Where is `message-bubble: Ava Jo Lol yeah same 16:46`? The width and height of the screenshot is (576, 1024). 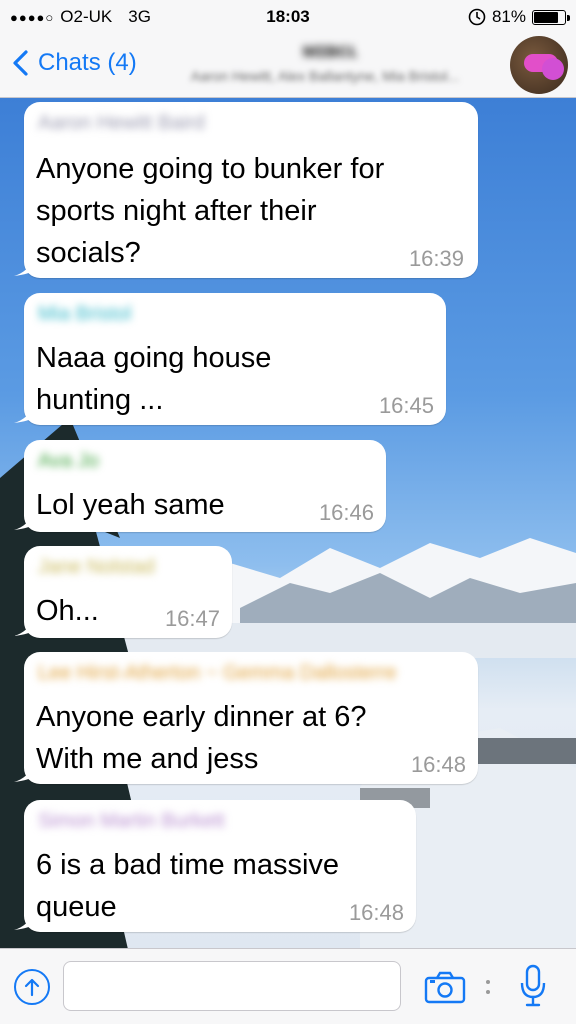 message-bubble: Ava Jo Lol yeah same 16:46 is located at coordinates (200, 486).